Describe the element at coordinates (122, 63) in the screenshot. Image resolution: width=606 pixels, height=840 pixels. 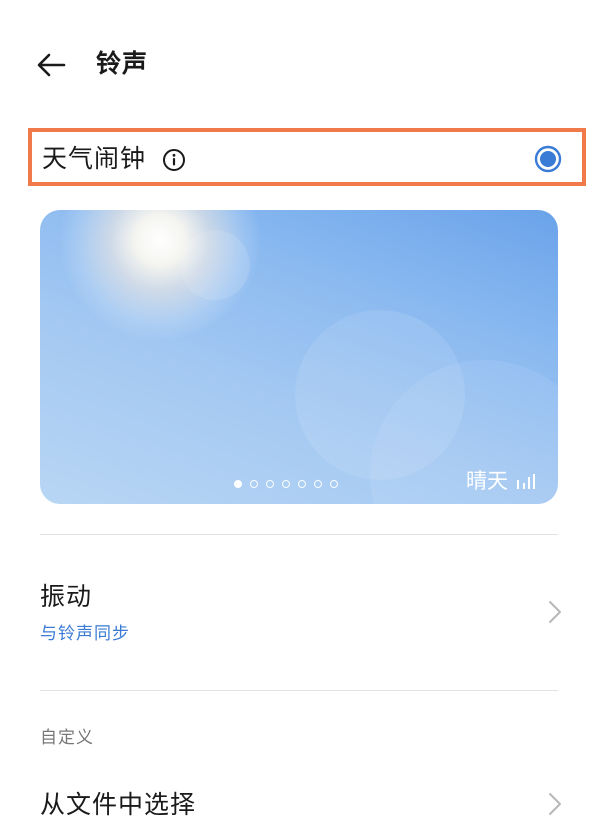
I see `page-title: 铃声` at that location.